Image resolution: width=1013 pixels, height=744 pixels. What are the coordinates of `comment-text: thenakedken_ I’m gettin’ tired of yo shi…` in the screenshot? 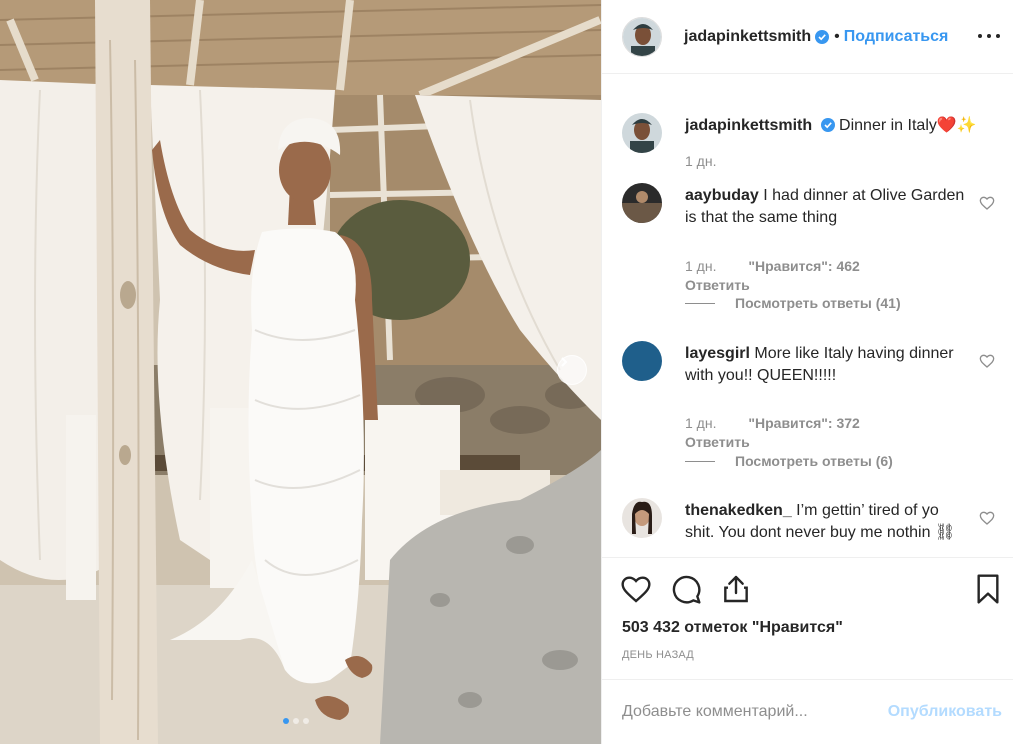 It's located at (820, 521).